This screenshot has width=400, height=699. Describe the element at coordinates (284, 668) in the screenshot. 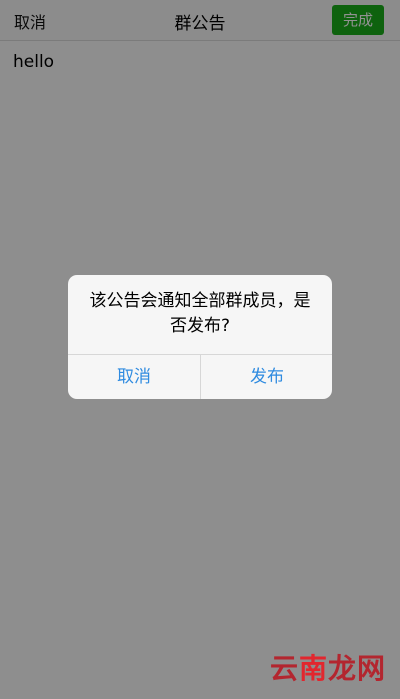

I see `watermark-part-1: 云` at that location.